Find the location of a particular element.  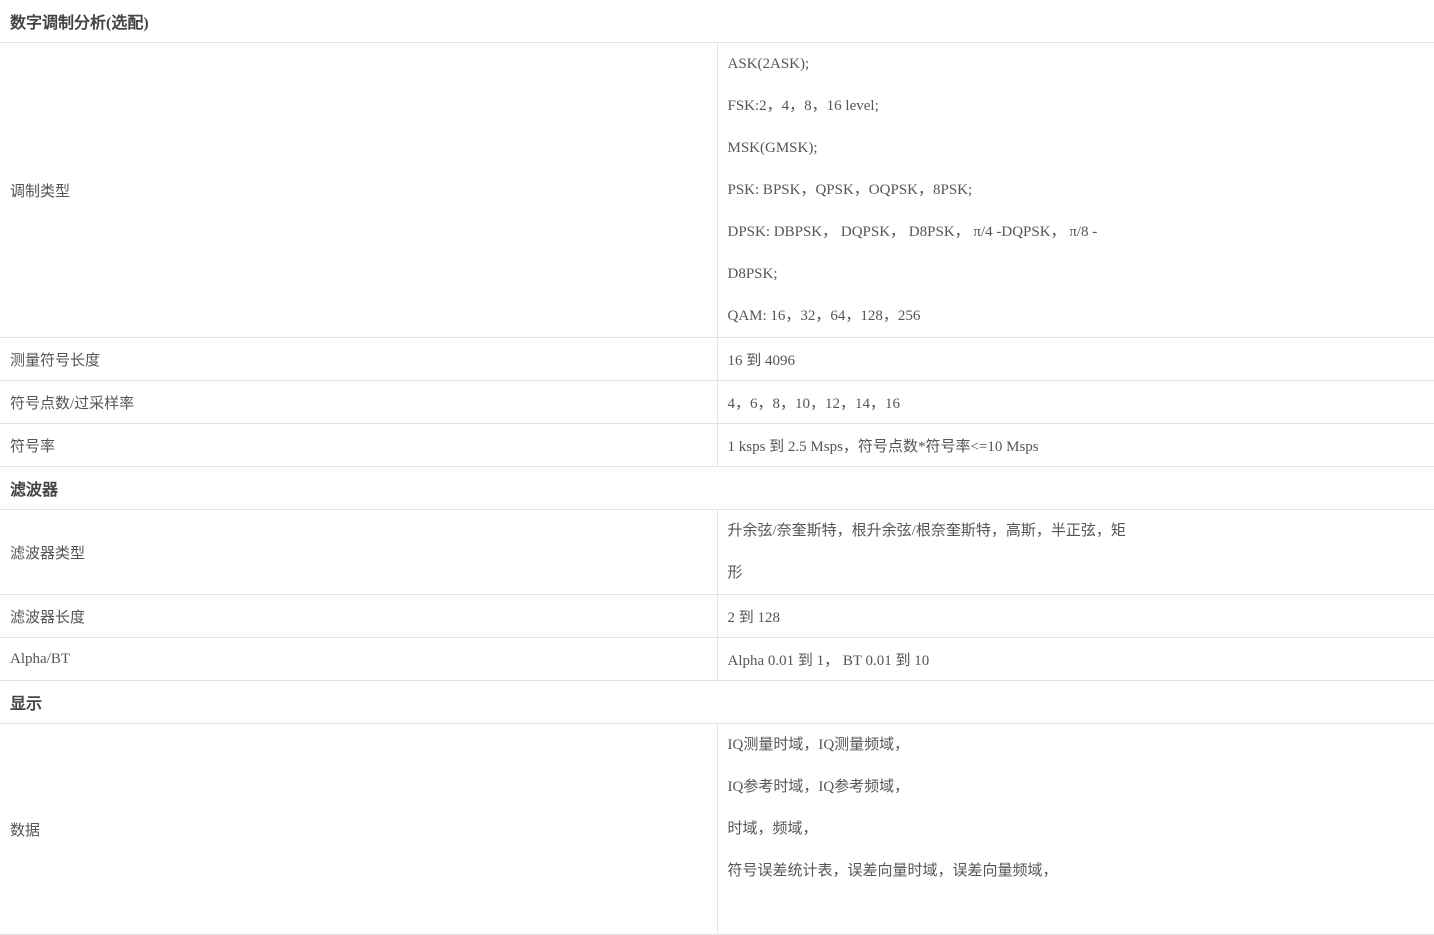

value-line: IQ参考时域，IQ参考频域， is located at coordinates (818, 787).